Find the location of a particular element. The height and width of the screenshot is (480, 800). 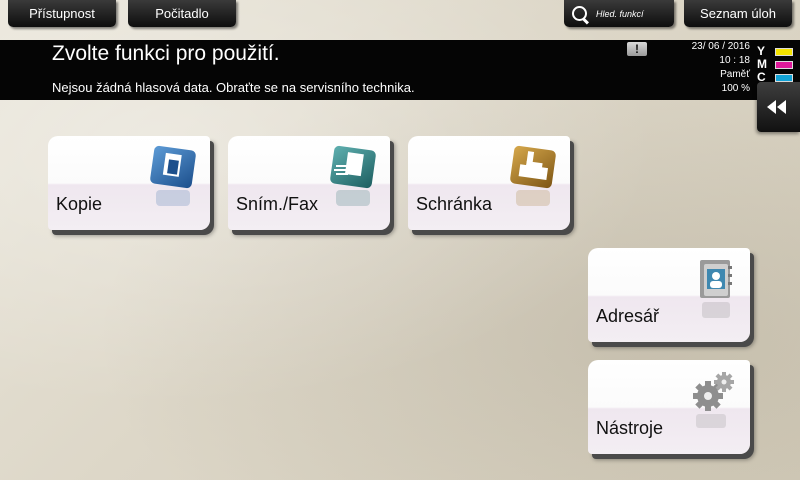

tile-label: Adresář is located at coordinates (628, 316).